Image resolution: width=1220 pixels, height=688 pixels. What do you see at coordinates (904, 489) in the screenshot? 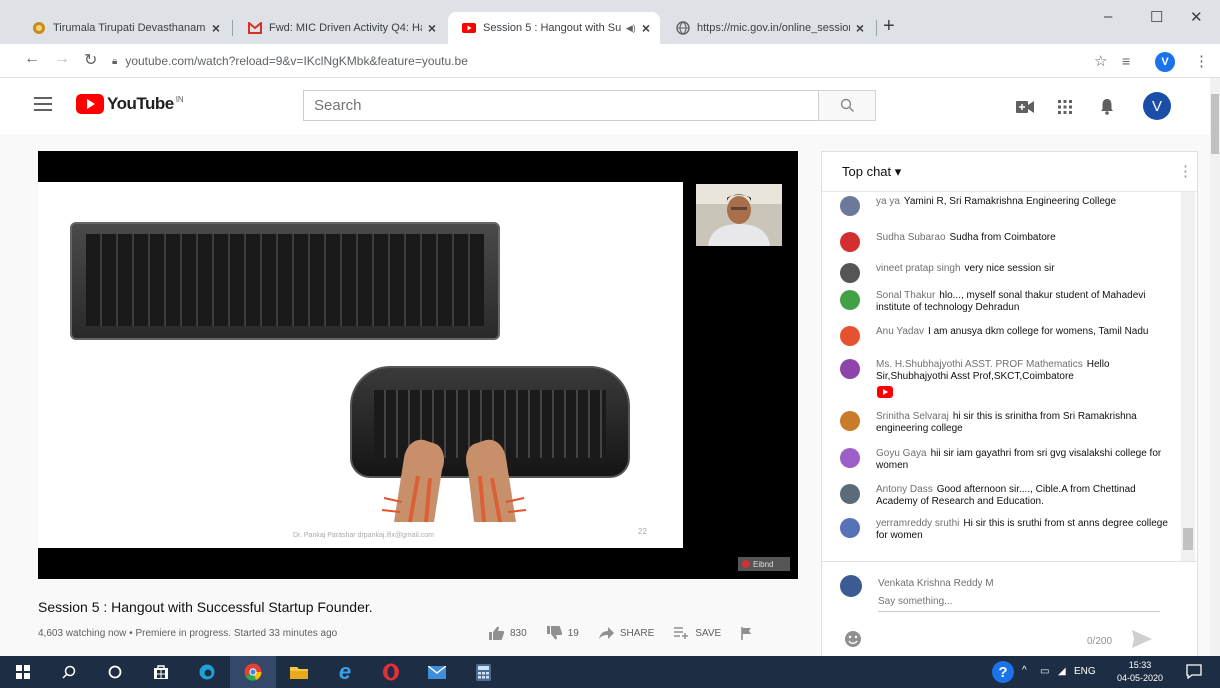
I see `chat-author: Antony Dass` at bounding box center [904, 489].